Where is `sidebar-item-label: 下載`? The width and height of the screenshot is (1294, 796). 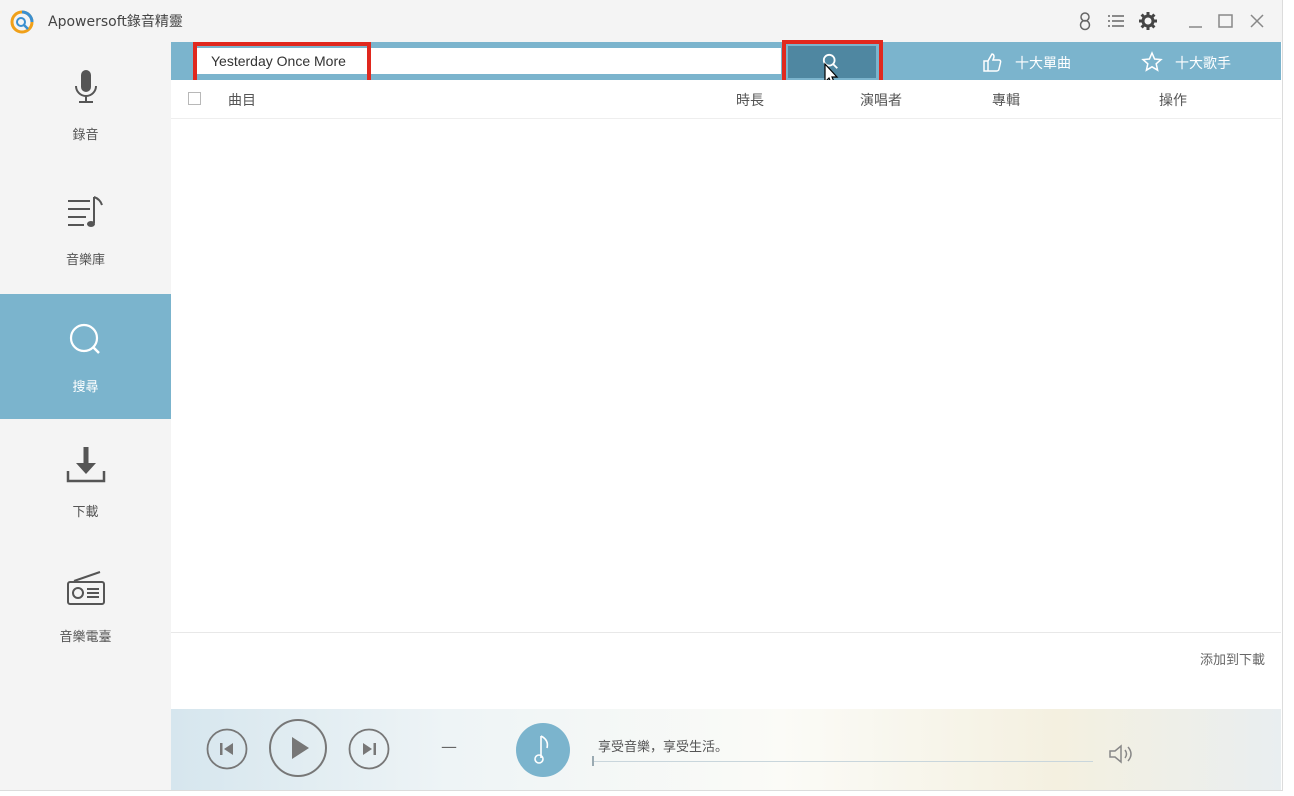 sidebar-item-label: 下載 is located at coordinates (85, 512).